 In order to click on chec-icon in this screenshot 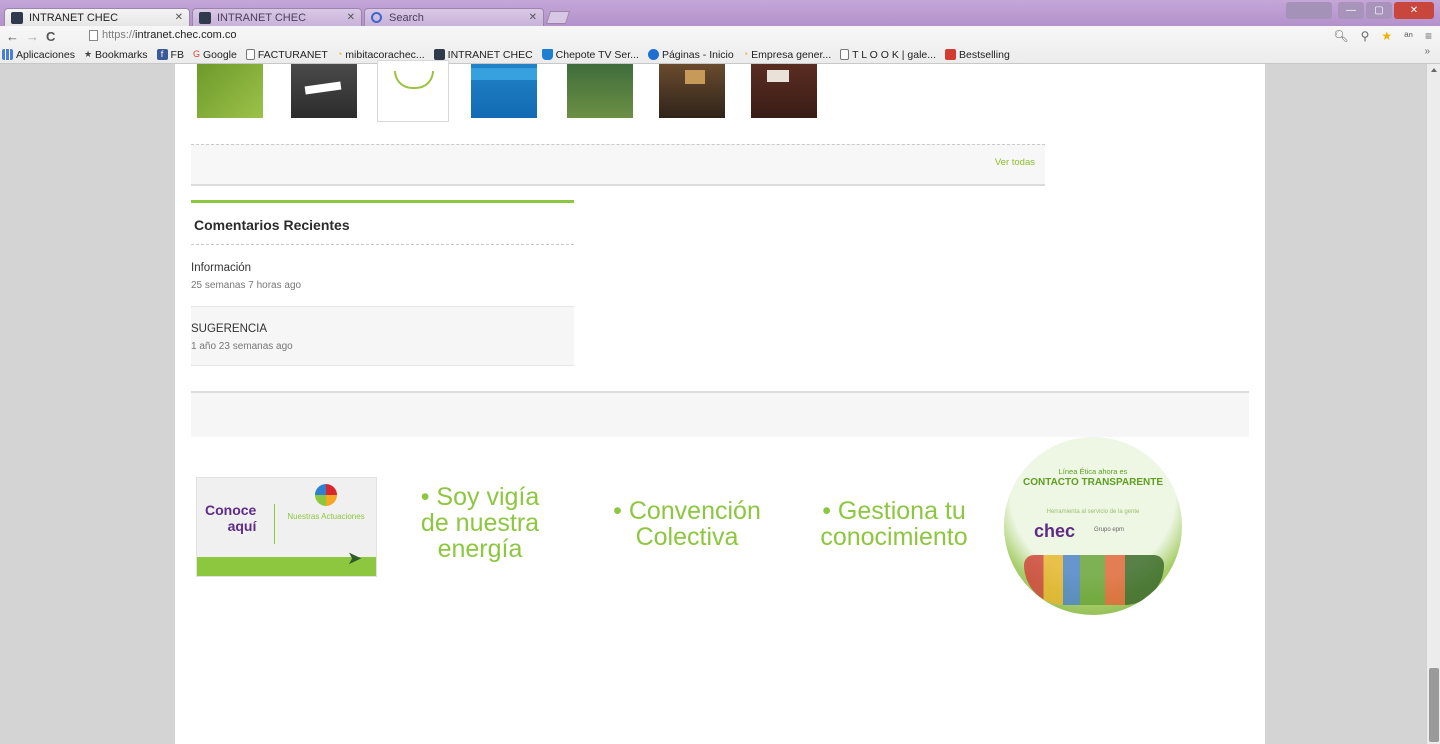, I will do `click(439, 54)`.